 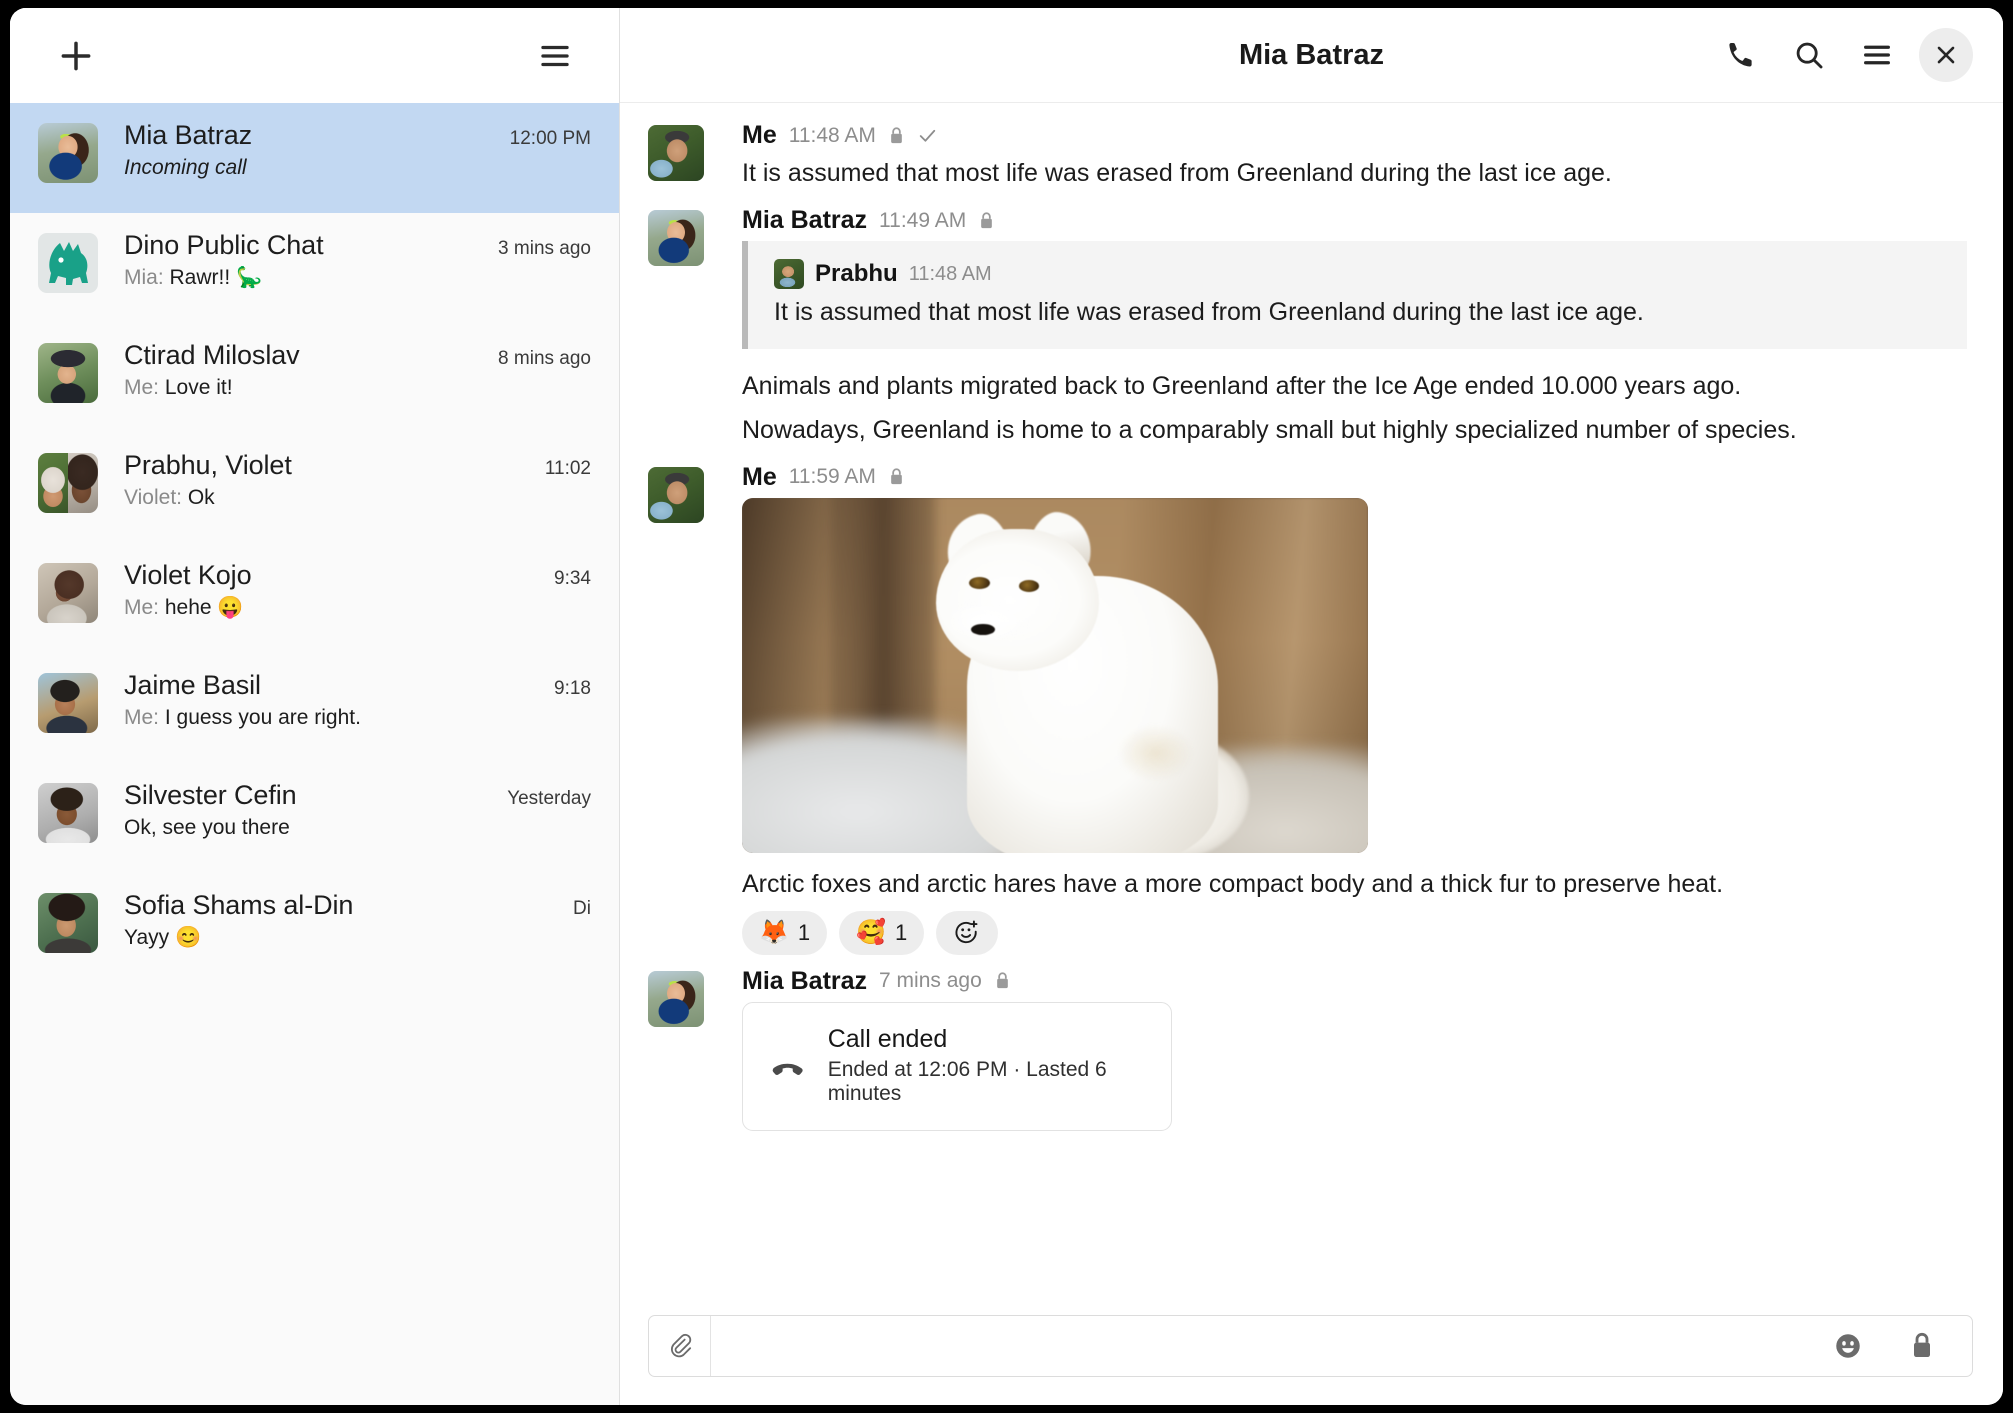 I want to click on composer, so click(x=1310, y=1346).